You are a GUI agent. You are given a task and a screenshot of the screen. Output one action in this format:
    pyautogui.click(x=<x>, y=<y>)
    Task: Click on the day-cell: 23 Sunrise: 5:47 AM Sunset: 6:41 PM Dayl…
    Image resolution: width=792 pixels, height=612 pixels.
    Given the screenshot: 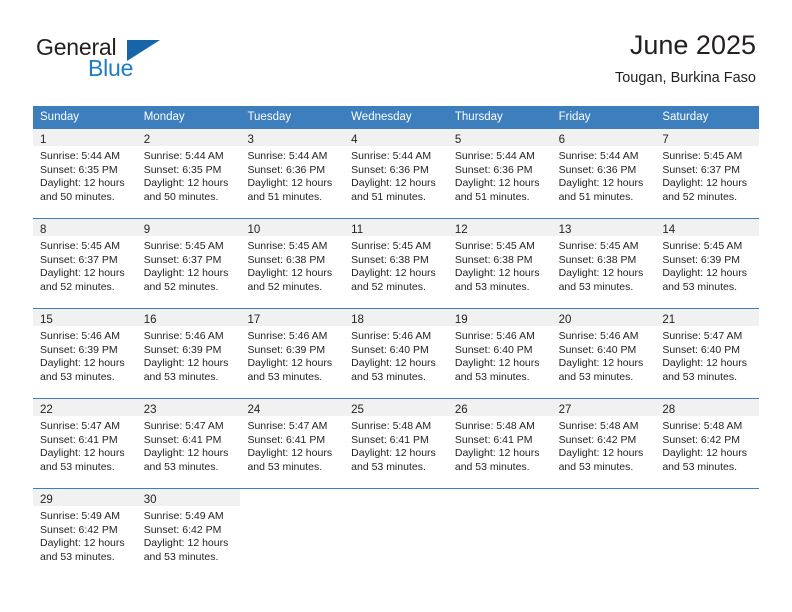 What is the action you would take?
    pyautogui.click(x=188, y=443)
    